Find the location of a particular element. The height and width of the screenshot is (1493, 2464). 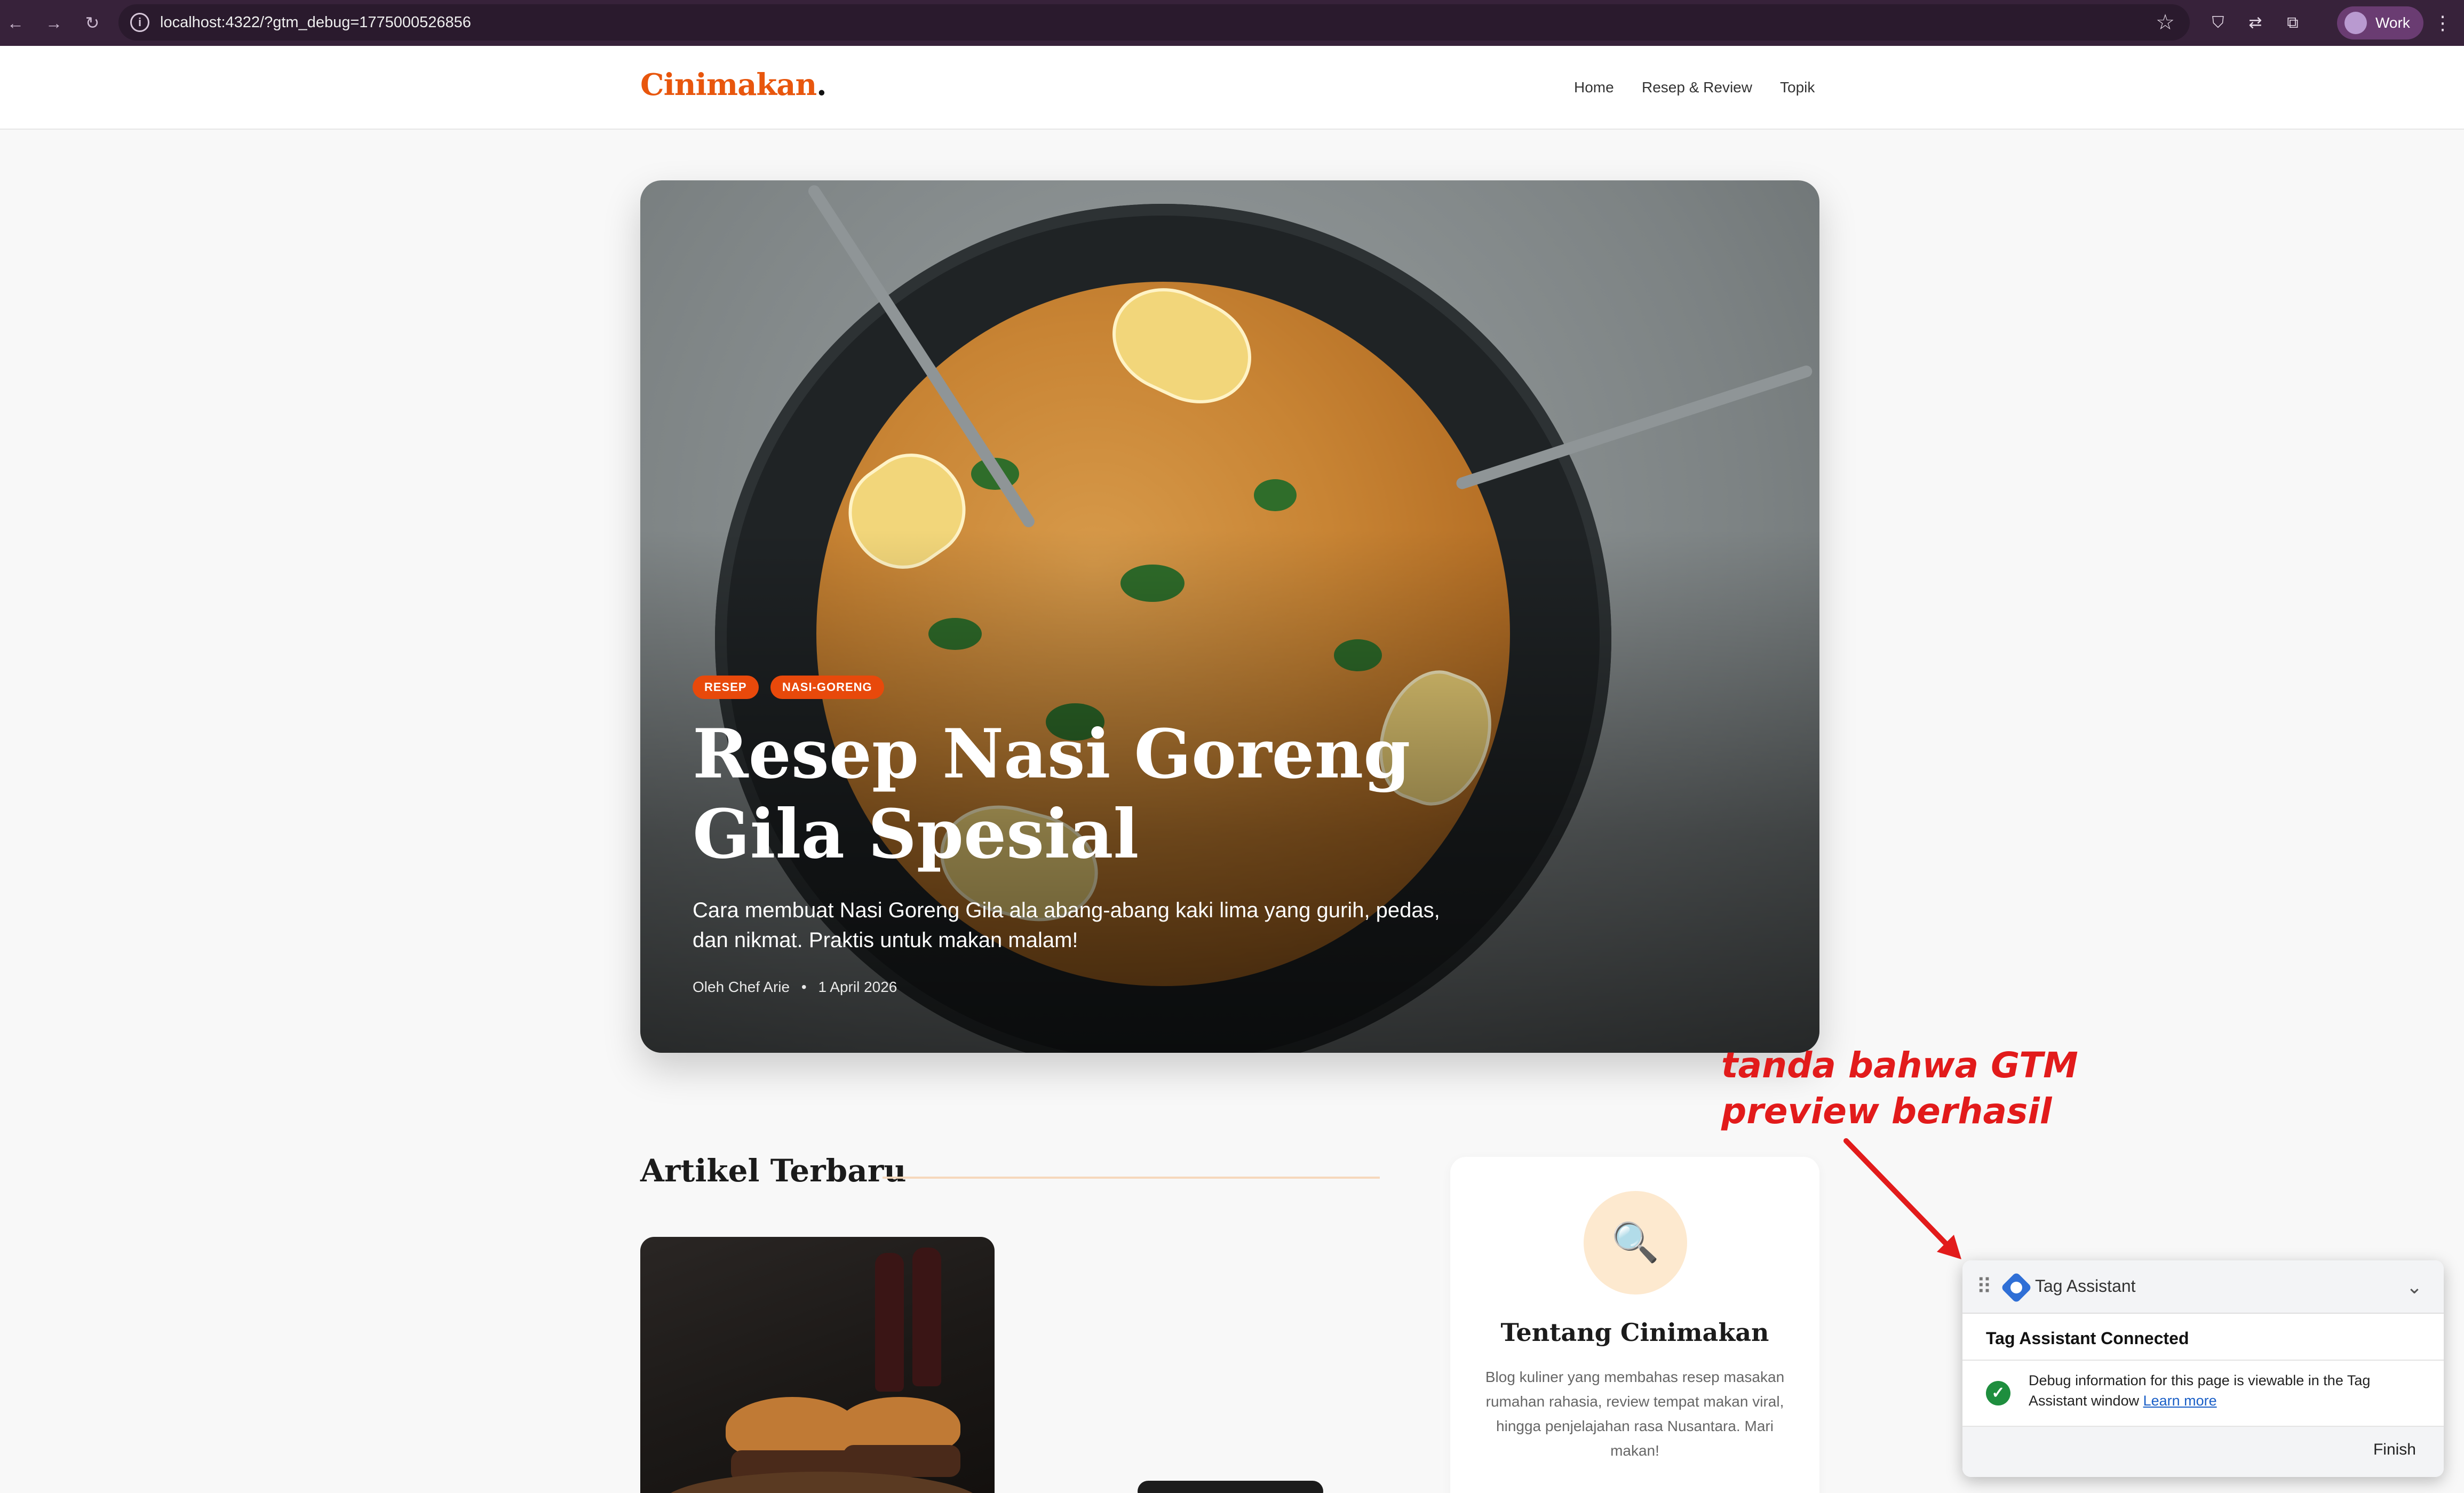

avatar is located at coordinates (2355, 23).